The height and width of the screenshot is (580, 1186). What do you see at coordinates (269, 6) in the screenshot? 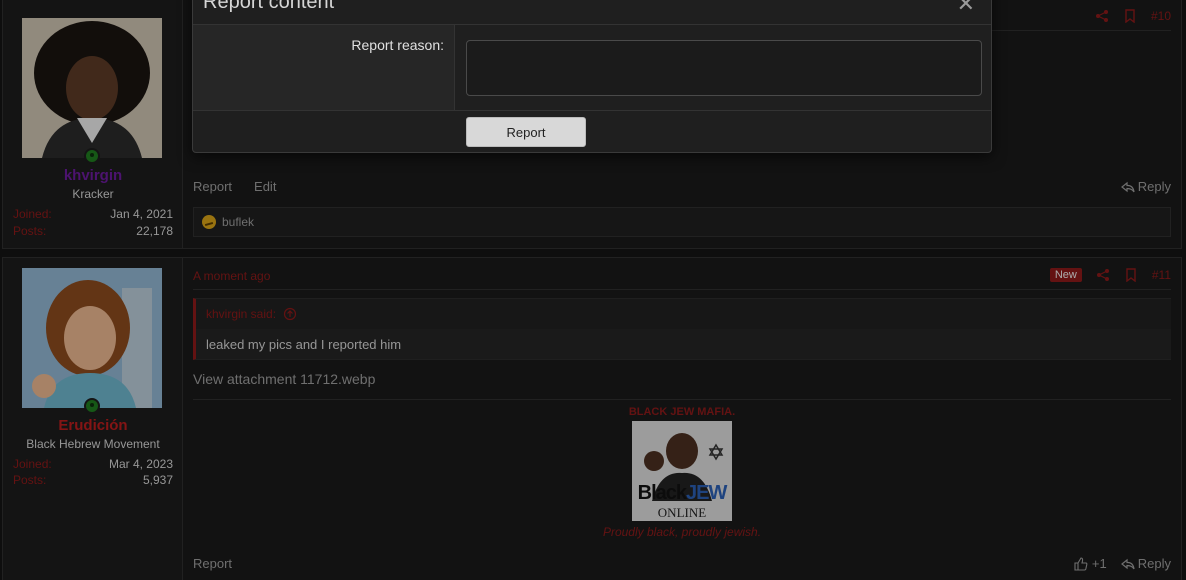
I see `modal-title: Report content` at bounding box center [269, 6].